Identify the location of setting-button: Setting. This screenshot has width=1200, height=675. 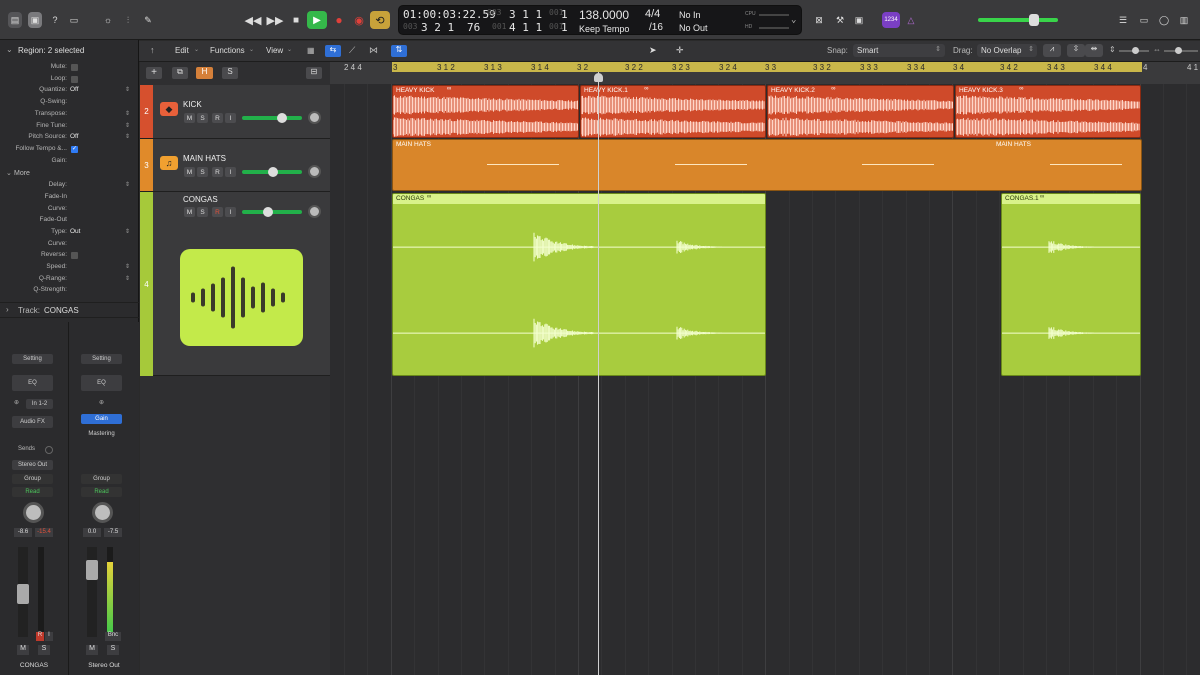
(101, 359).